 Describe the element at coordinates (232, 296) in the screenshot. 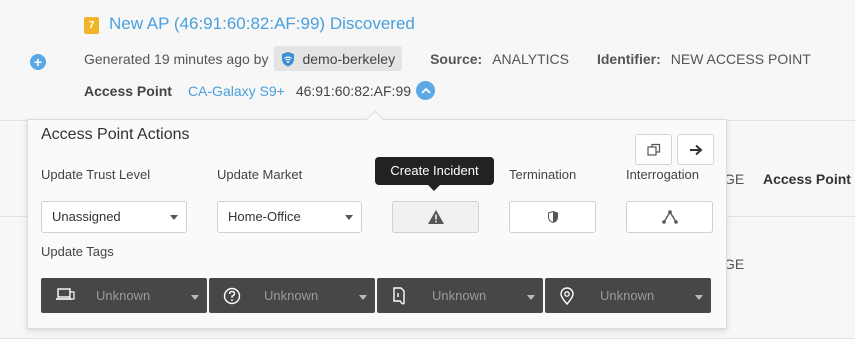

I see `question-icon` at that location.